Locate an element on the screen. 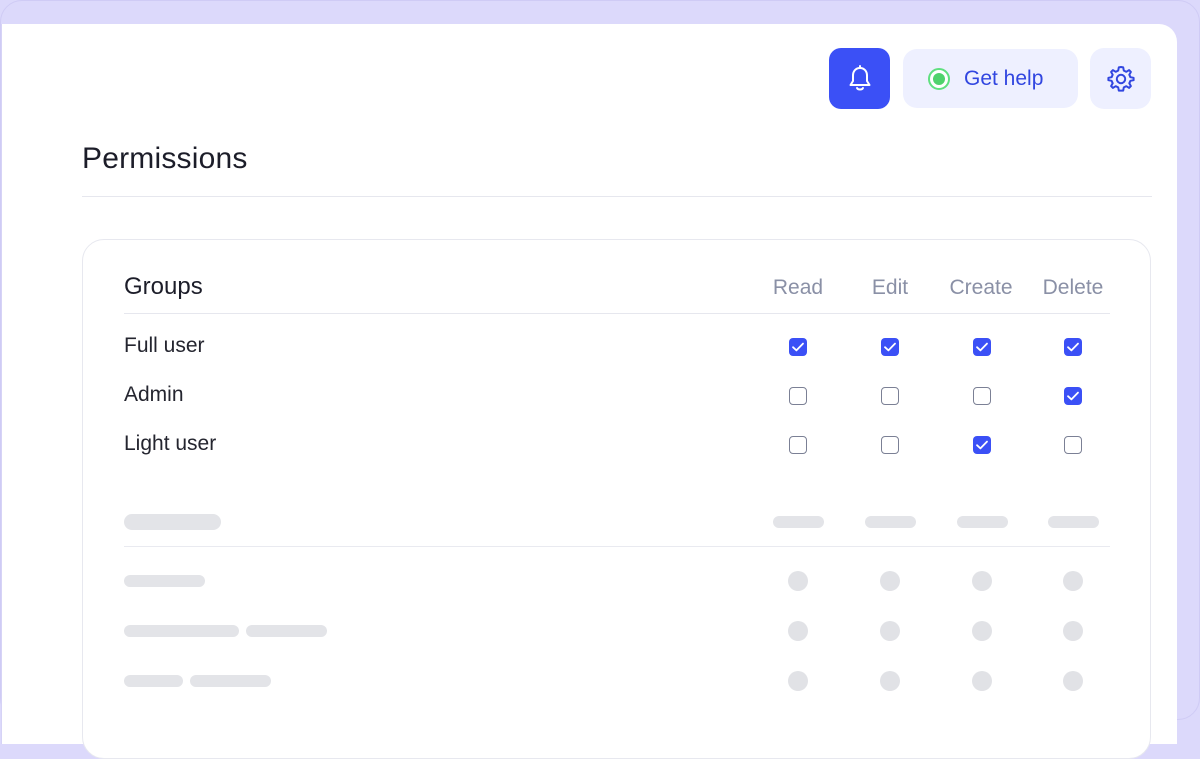 Image resolution: width=1200 pixels, height=759 pixels. gear-icon is located at coordinates (1120, 78).